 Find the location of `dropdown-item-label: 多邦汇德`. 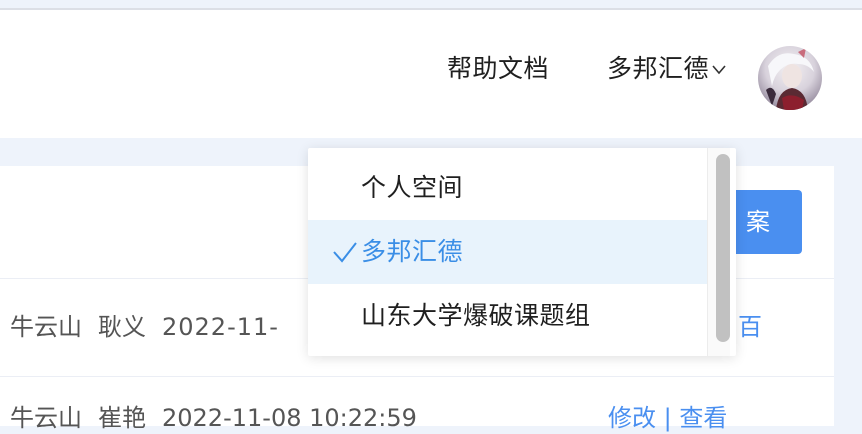

dropdown-item-label: 多邦汇德 is located at coordinates (412, 251).